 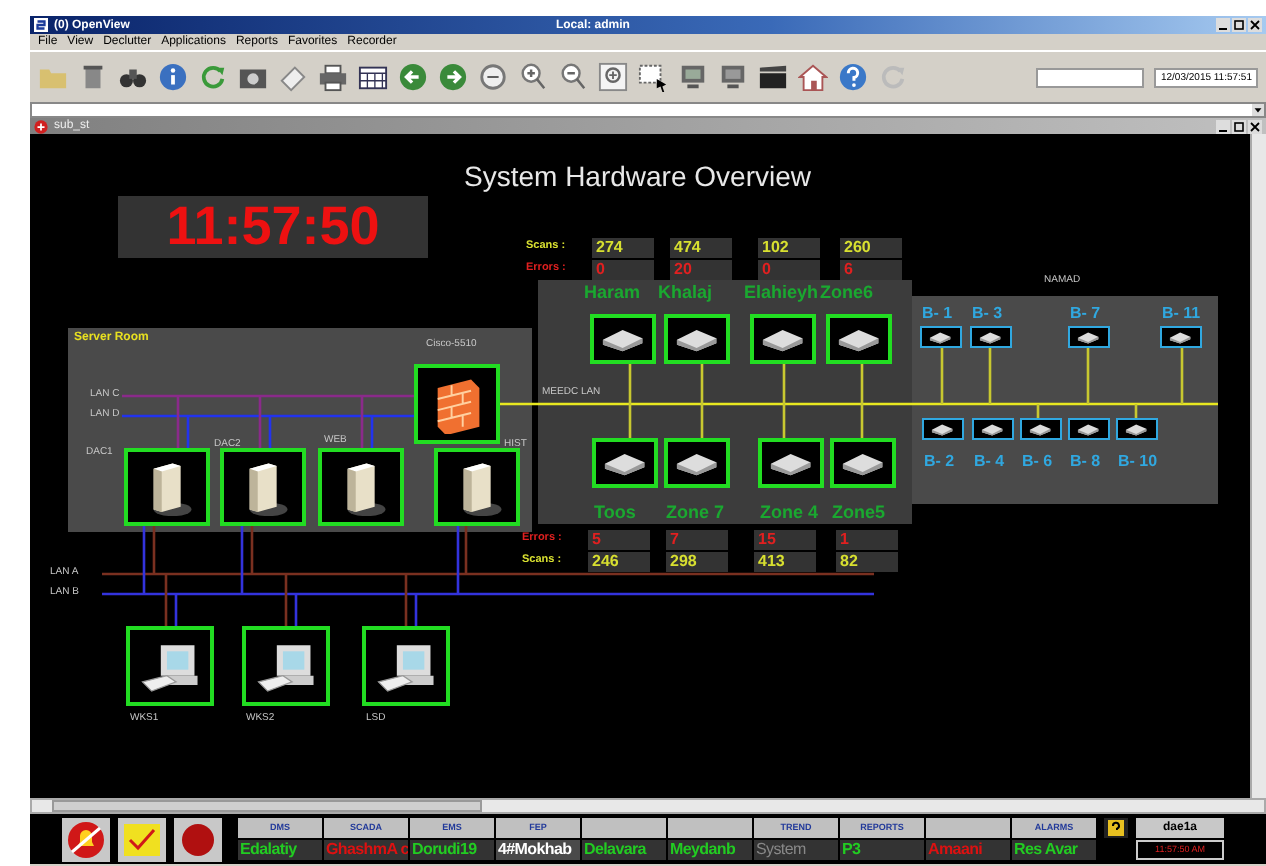 I want to click on station-value: Edalatiy, so click(x=280, y=850).